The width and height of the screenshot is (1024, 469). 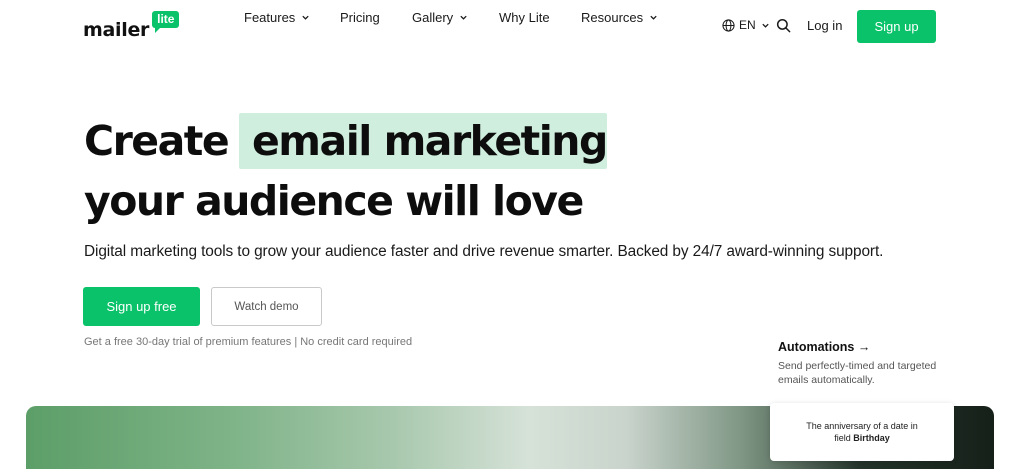 What do you see at coordinates (266, 306) in the screenshot?
I see `watch-demo-button: Watch demo` at bounding box center [266, 306].